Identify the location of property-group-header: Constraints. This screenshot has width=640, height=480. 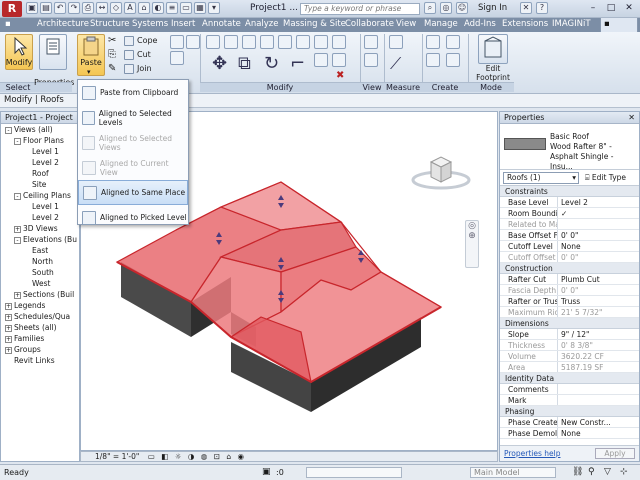
(569, 191).